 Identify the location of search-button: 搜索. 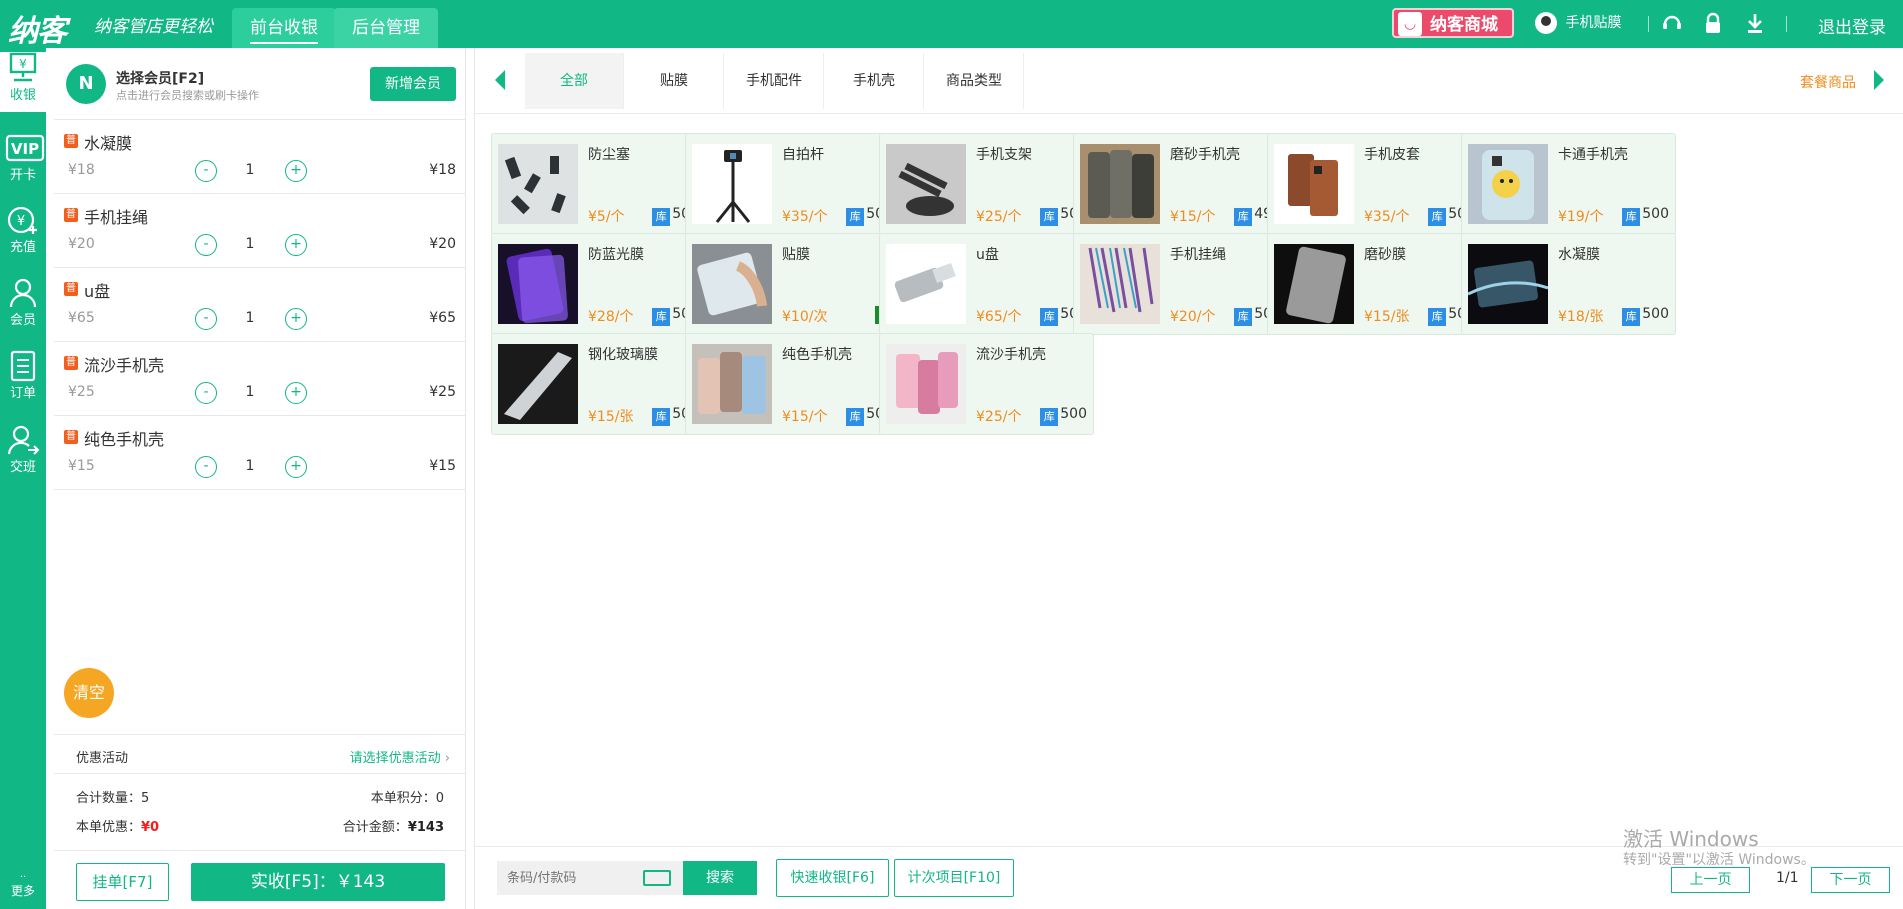
(720, 878).